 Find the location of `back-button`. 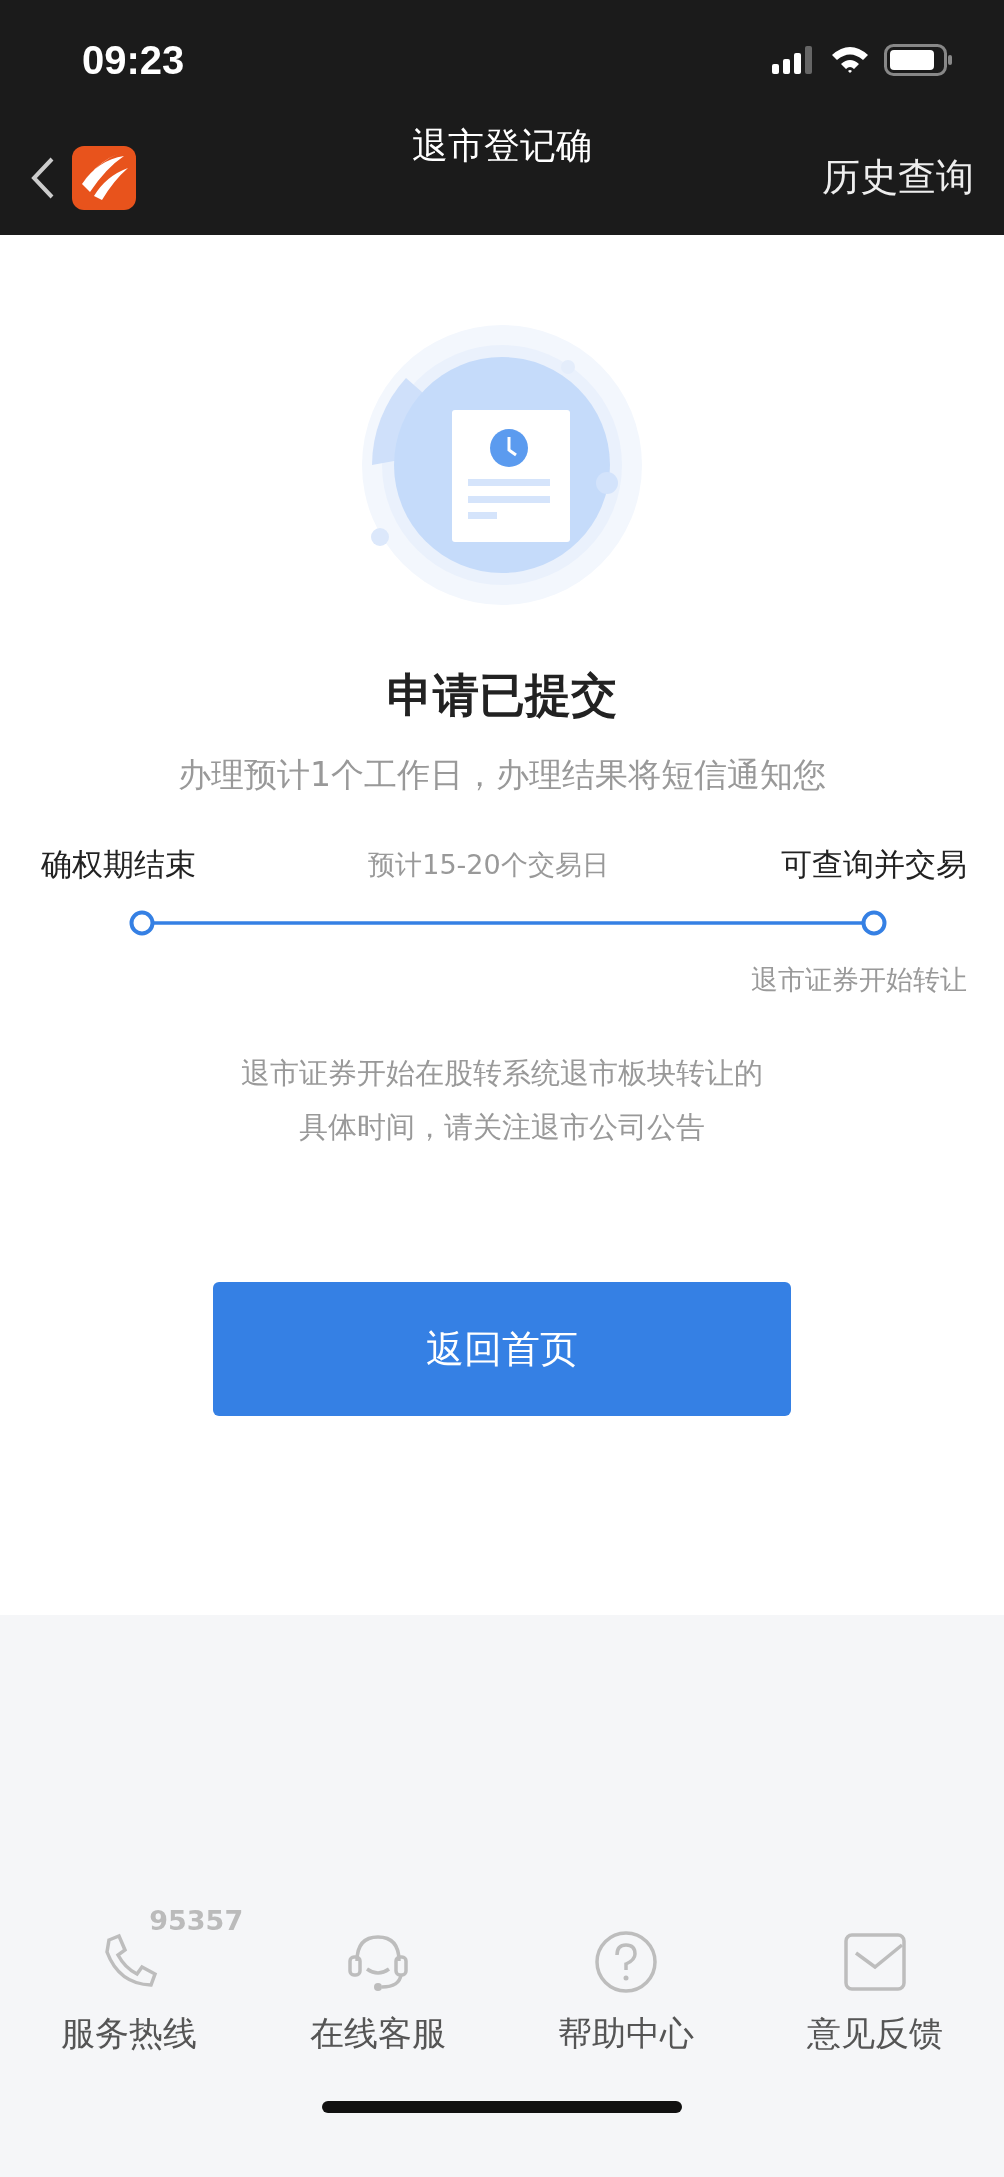

back-button is located at coordinates (83, 177).